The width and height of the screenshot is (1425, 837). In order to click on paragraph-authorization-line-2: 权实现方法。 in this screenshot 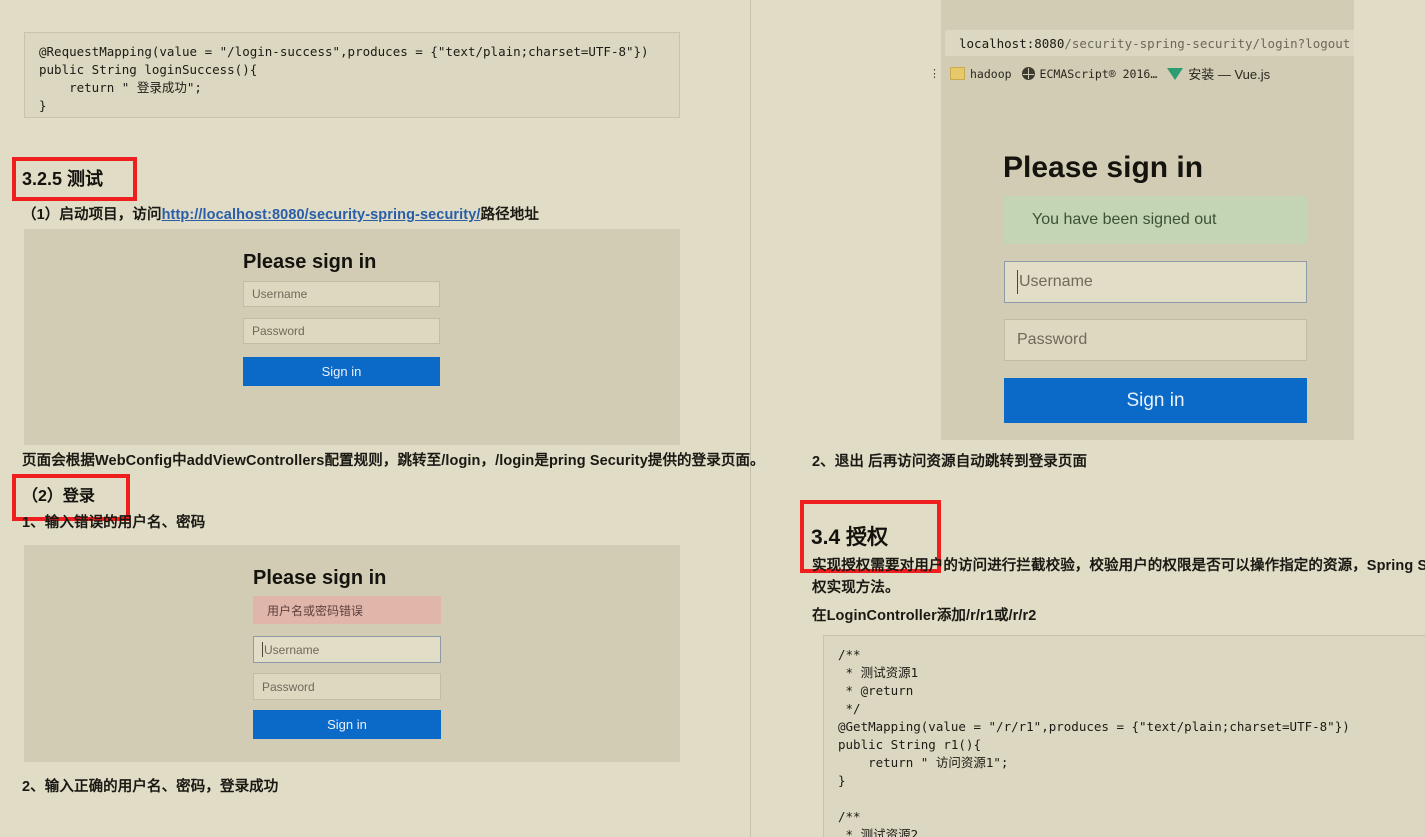, I will do `click(856, 588)`.